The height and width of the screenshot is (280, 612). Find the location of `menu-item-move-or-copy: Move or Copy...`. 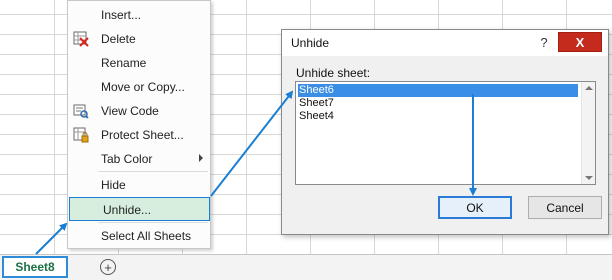

menu-item-move-or-copy: Move or Copy... is located at coordinates (139, 87).